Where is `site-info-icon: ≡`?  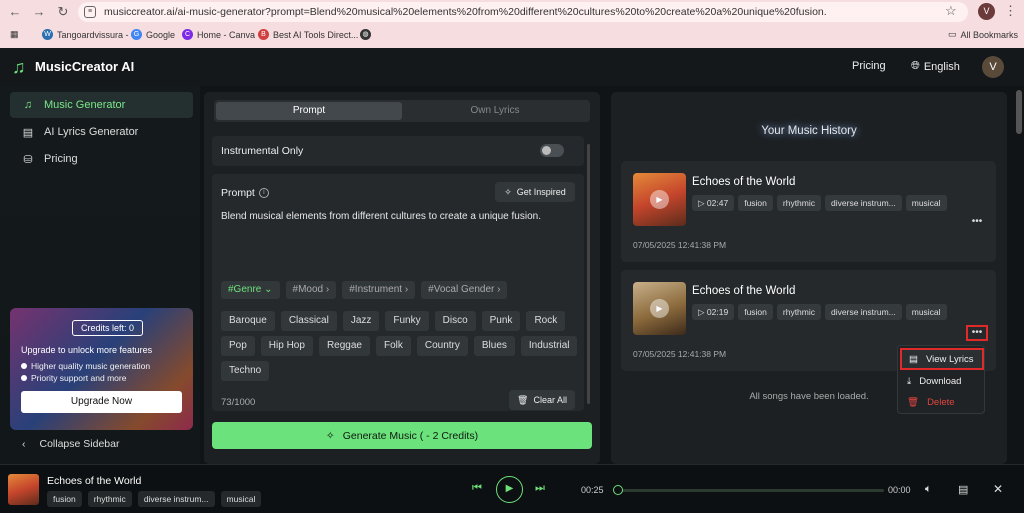
site-info-icon: ≡ is located at coordinates (90, 12).